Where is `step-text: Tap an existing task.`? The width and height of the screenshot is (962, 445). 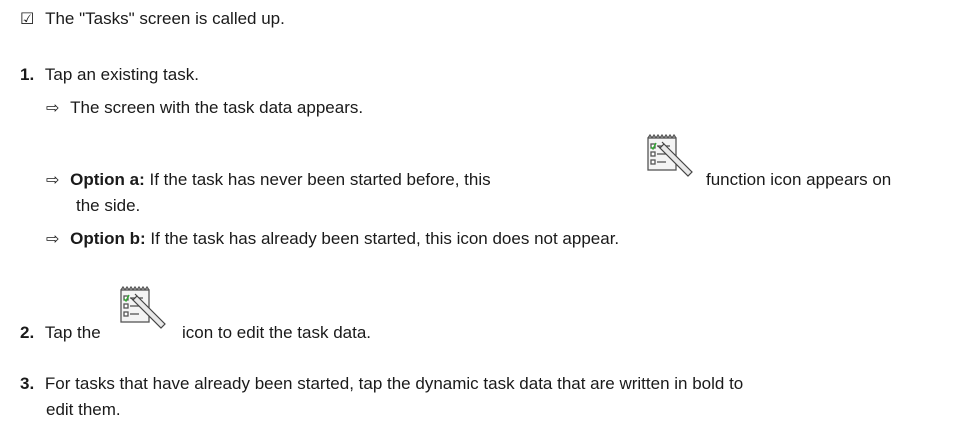 step-text: Tap an existing task. is located at coordinates (121, 74).